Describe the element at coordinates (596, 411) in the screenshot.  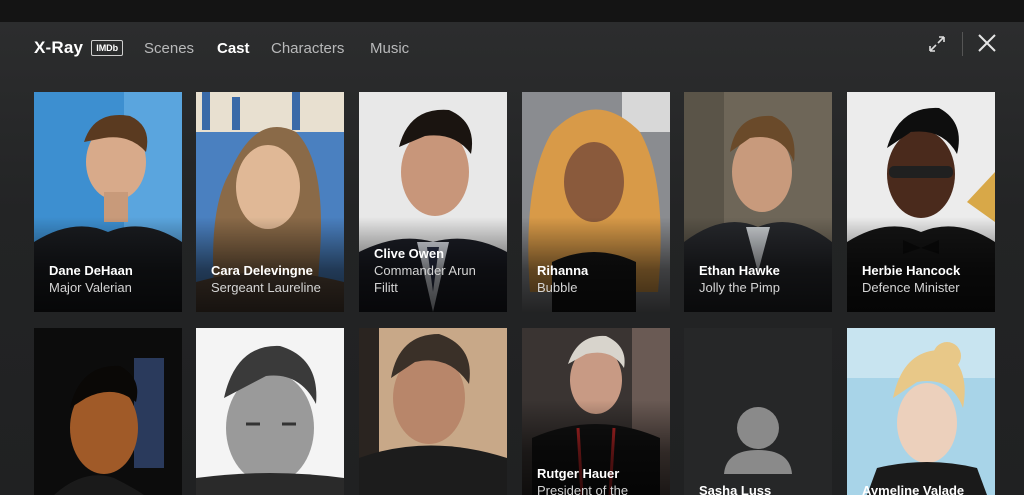
I see `cast-card: Rutger Hauer President of the` at that location.